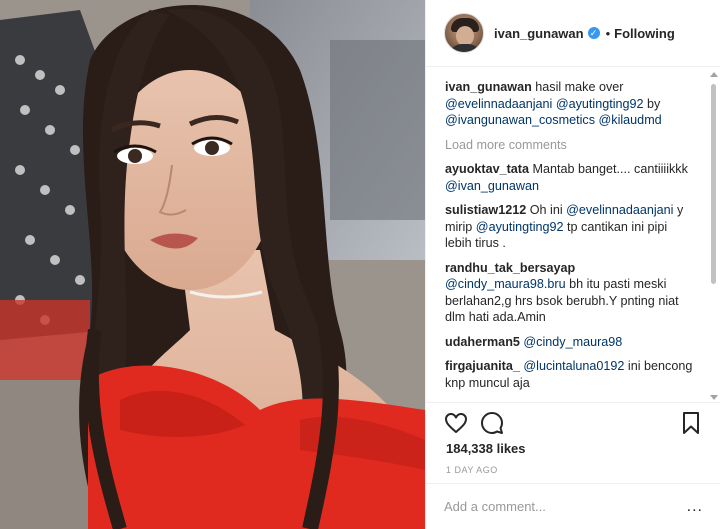 The width and height of the screenshot is (720, 529). I want to click on comment-item: udaherman5 @cindy_maura98, so click(570, 342).